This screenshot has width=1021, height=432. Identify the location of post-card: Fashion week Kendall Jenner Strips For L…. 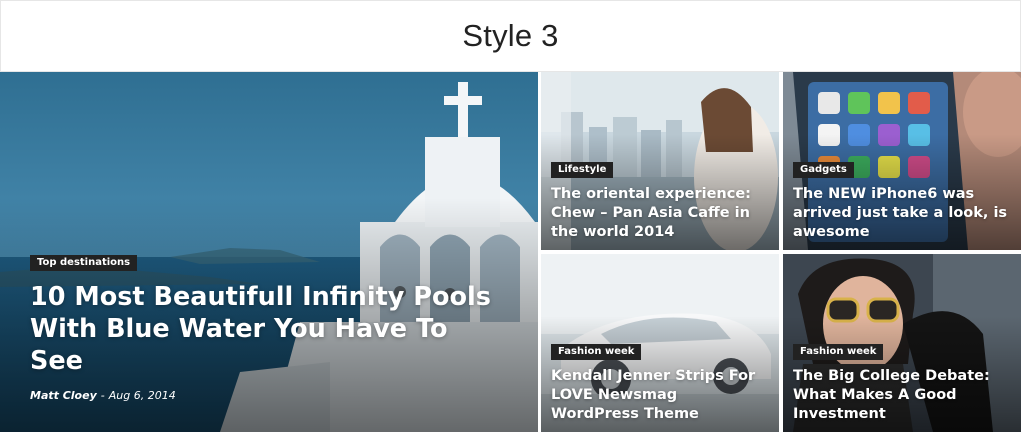
(660, 343).